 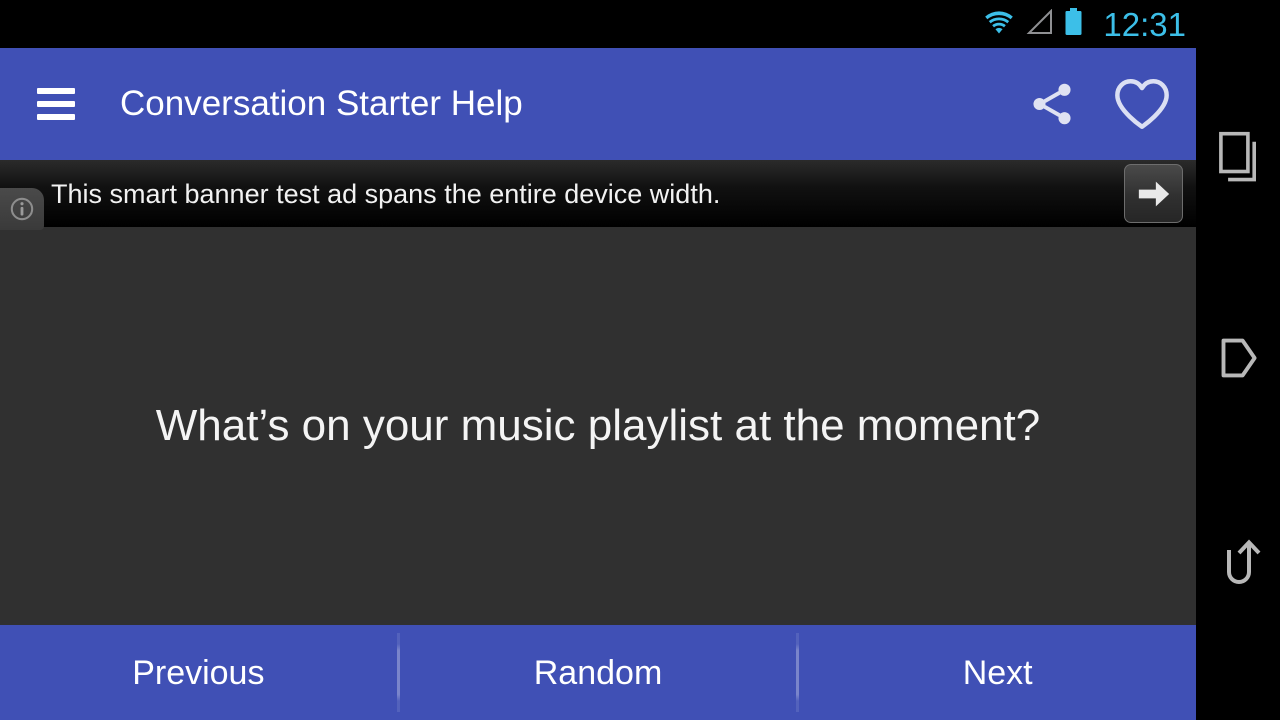 I want to click on back-icon, so click(x=1238, y=558).